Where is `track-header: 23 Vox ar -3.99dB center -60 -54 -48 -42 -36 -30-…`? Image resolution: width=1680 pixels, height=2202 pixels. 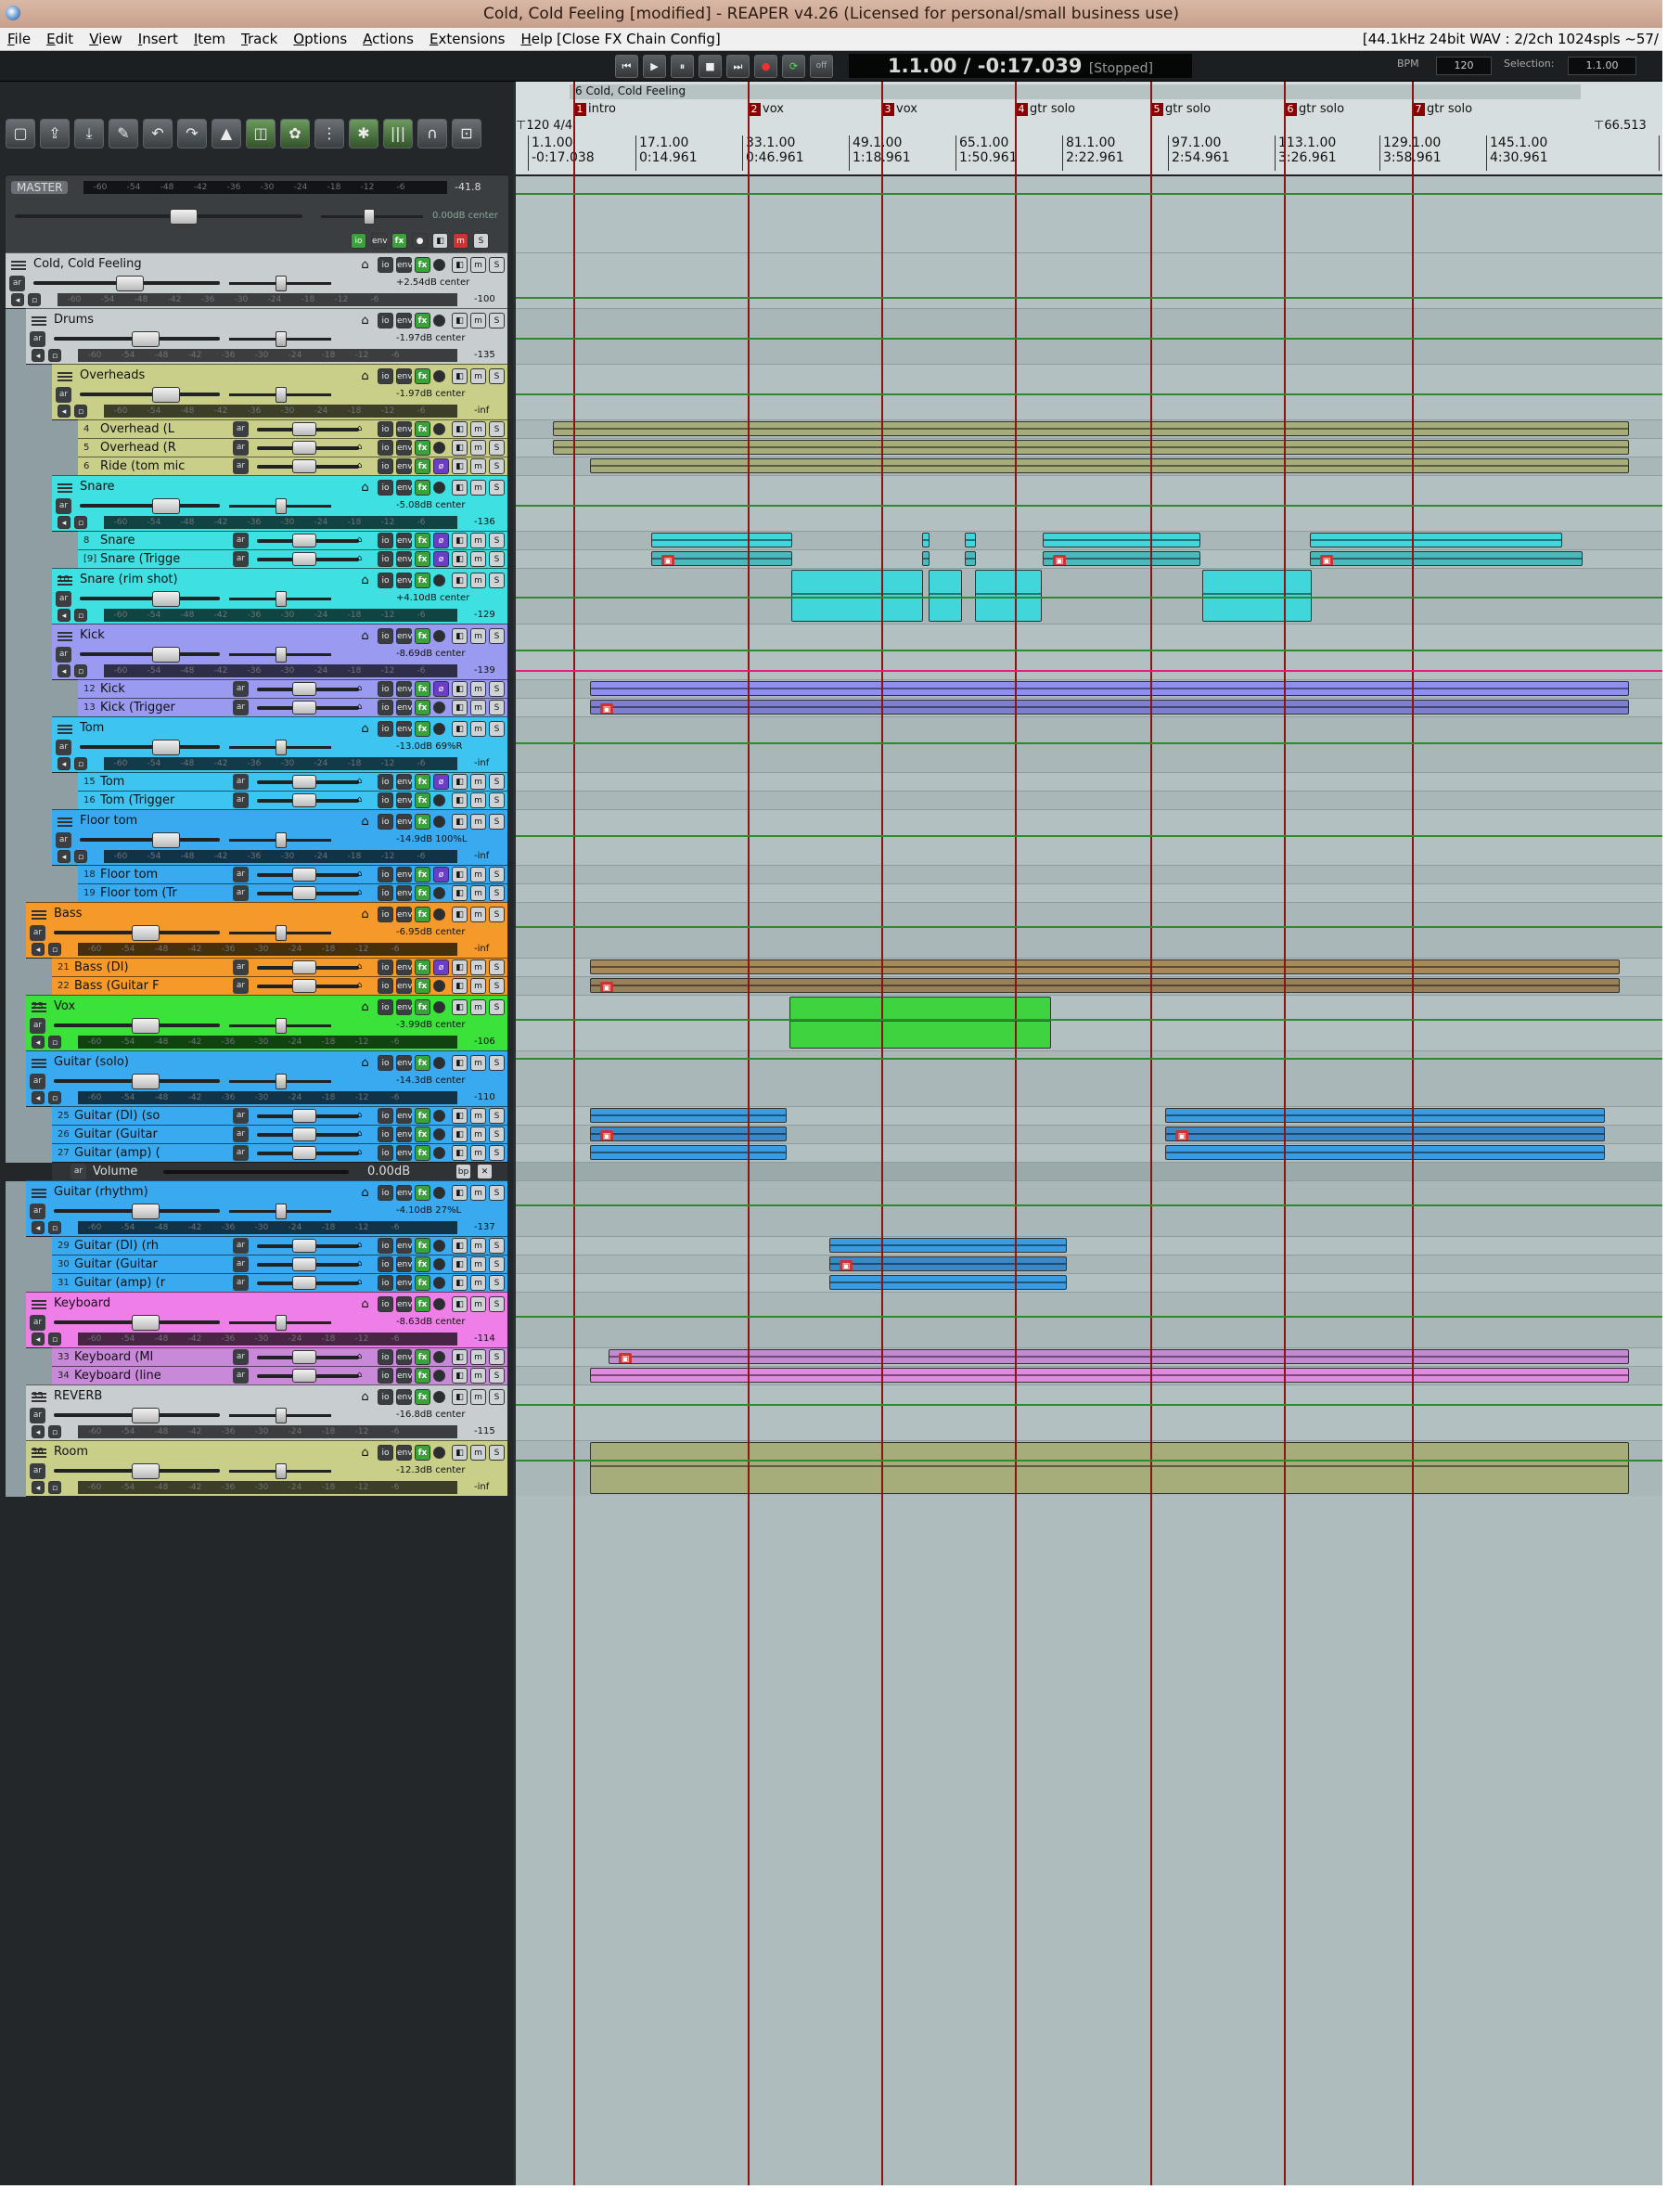 track-header: 23 Vox ar -3.99dB center -60 -54 -48 -42 -36 -30-… is located at coordinates (256, 1023).